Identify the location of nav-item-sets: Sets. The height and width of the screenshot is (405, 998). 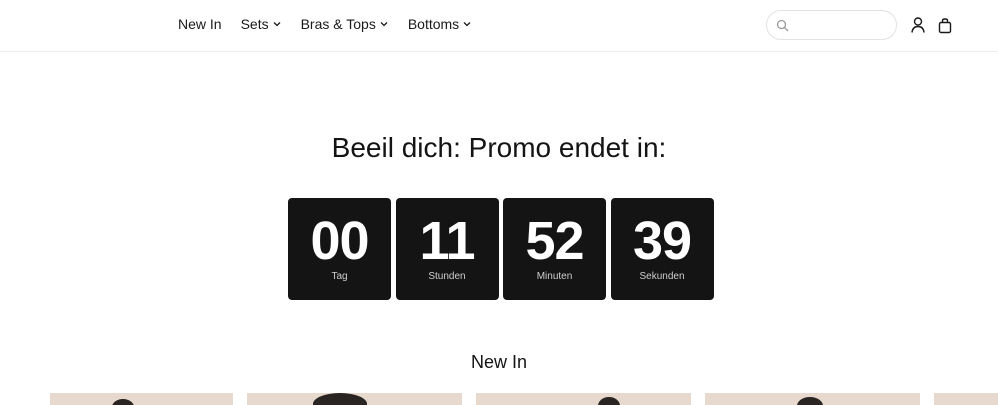
(261, 24).